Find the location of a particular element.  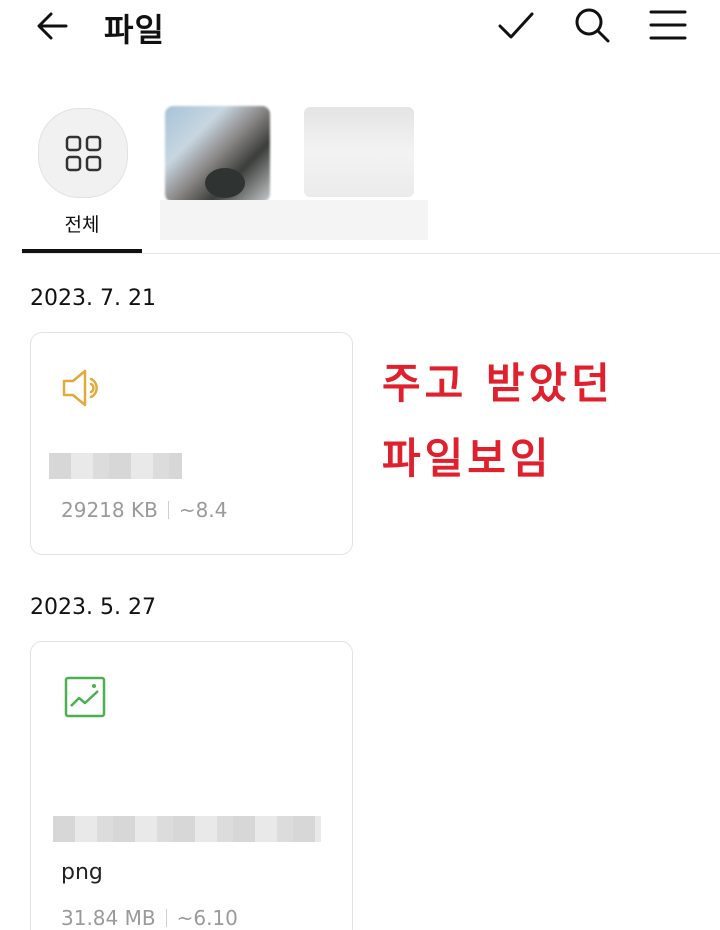

arrow-left-icon is located at coordinates (52, 26).